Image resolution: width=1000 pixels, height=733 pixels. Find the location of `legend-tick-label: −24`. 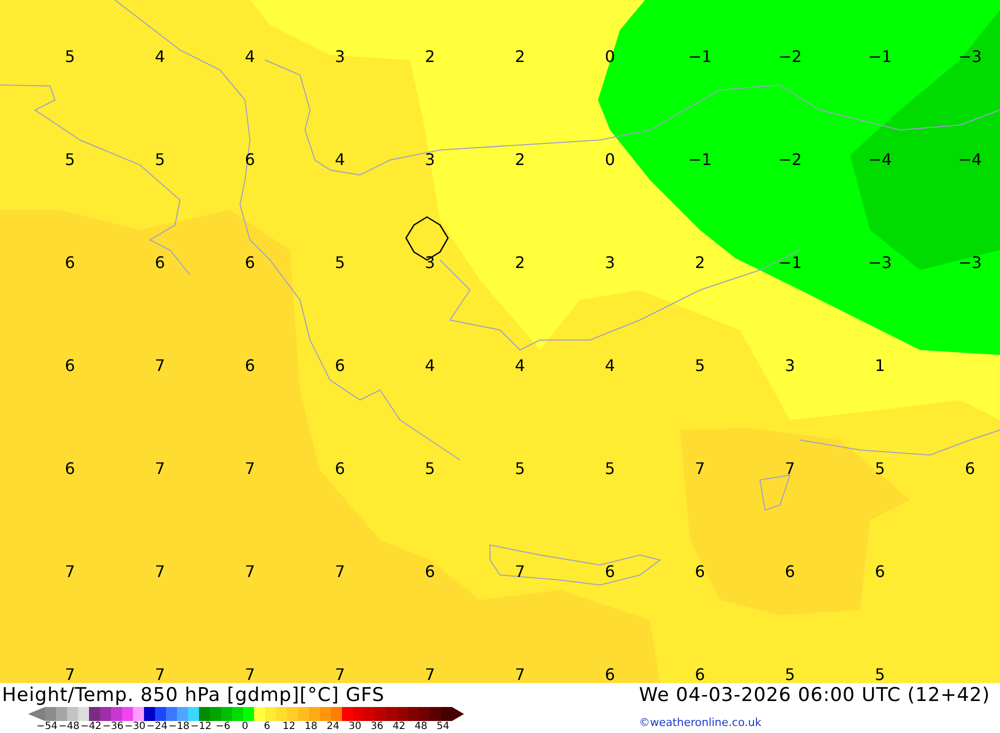

legend-tick-label: −24 is located at coordinates (157, 726).